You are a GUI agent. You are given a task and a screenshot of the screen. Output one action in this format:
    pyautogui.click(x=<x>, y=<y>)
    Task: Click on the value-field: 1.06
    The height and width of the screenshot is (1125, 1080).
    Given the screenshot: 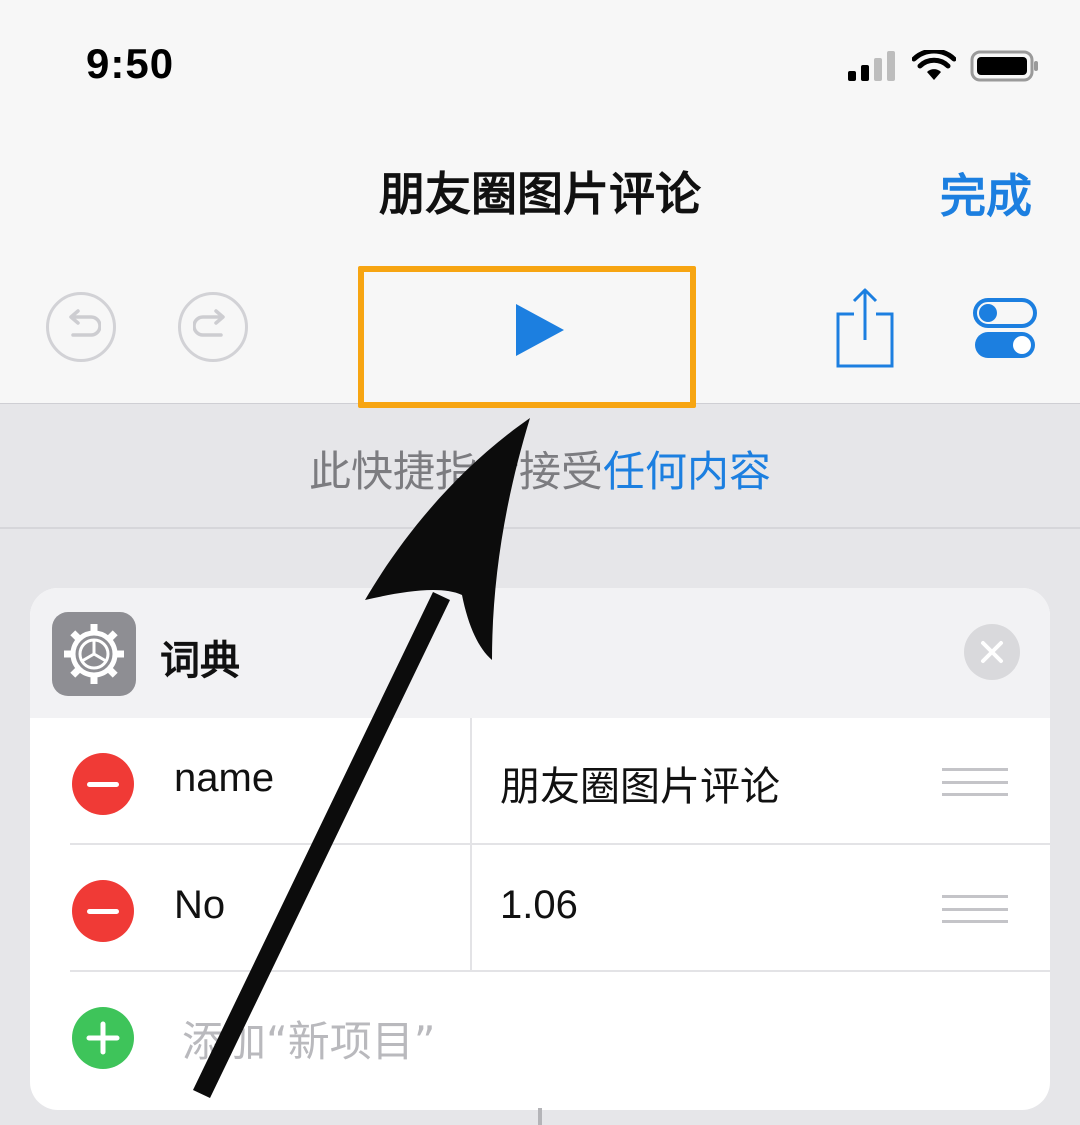 What is the action you would take?
    pyautogui.click(x=539, y=905)
    